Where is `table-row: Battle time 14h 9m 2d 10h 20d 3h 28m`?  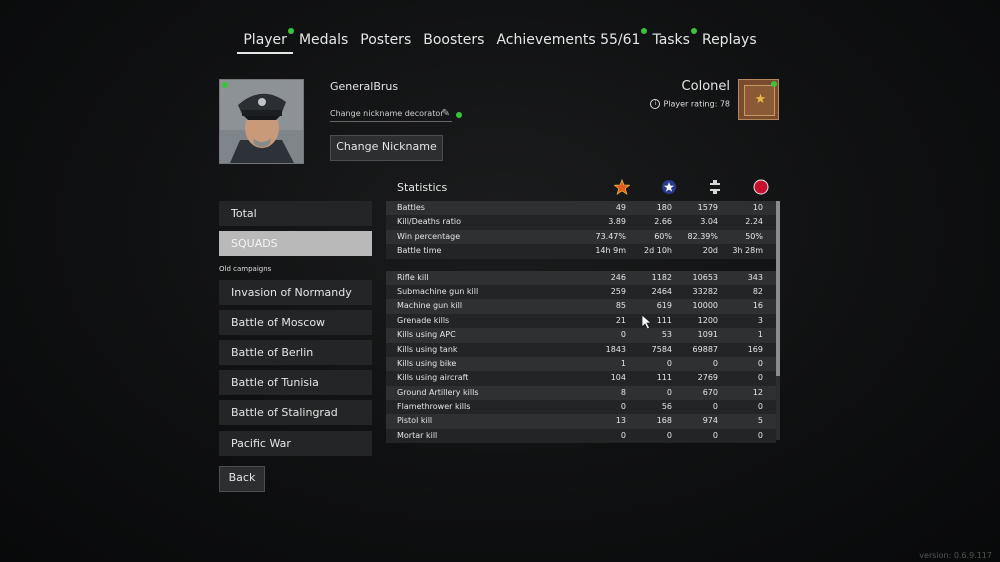
table-row: Battle time 14h 9m 2d 10h 20d 3h 28m is located at coordinates (581, 251).